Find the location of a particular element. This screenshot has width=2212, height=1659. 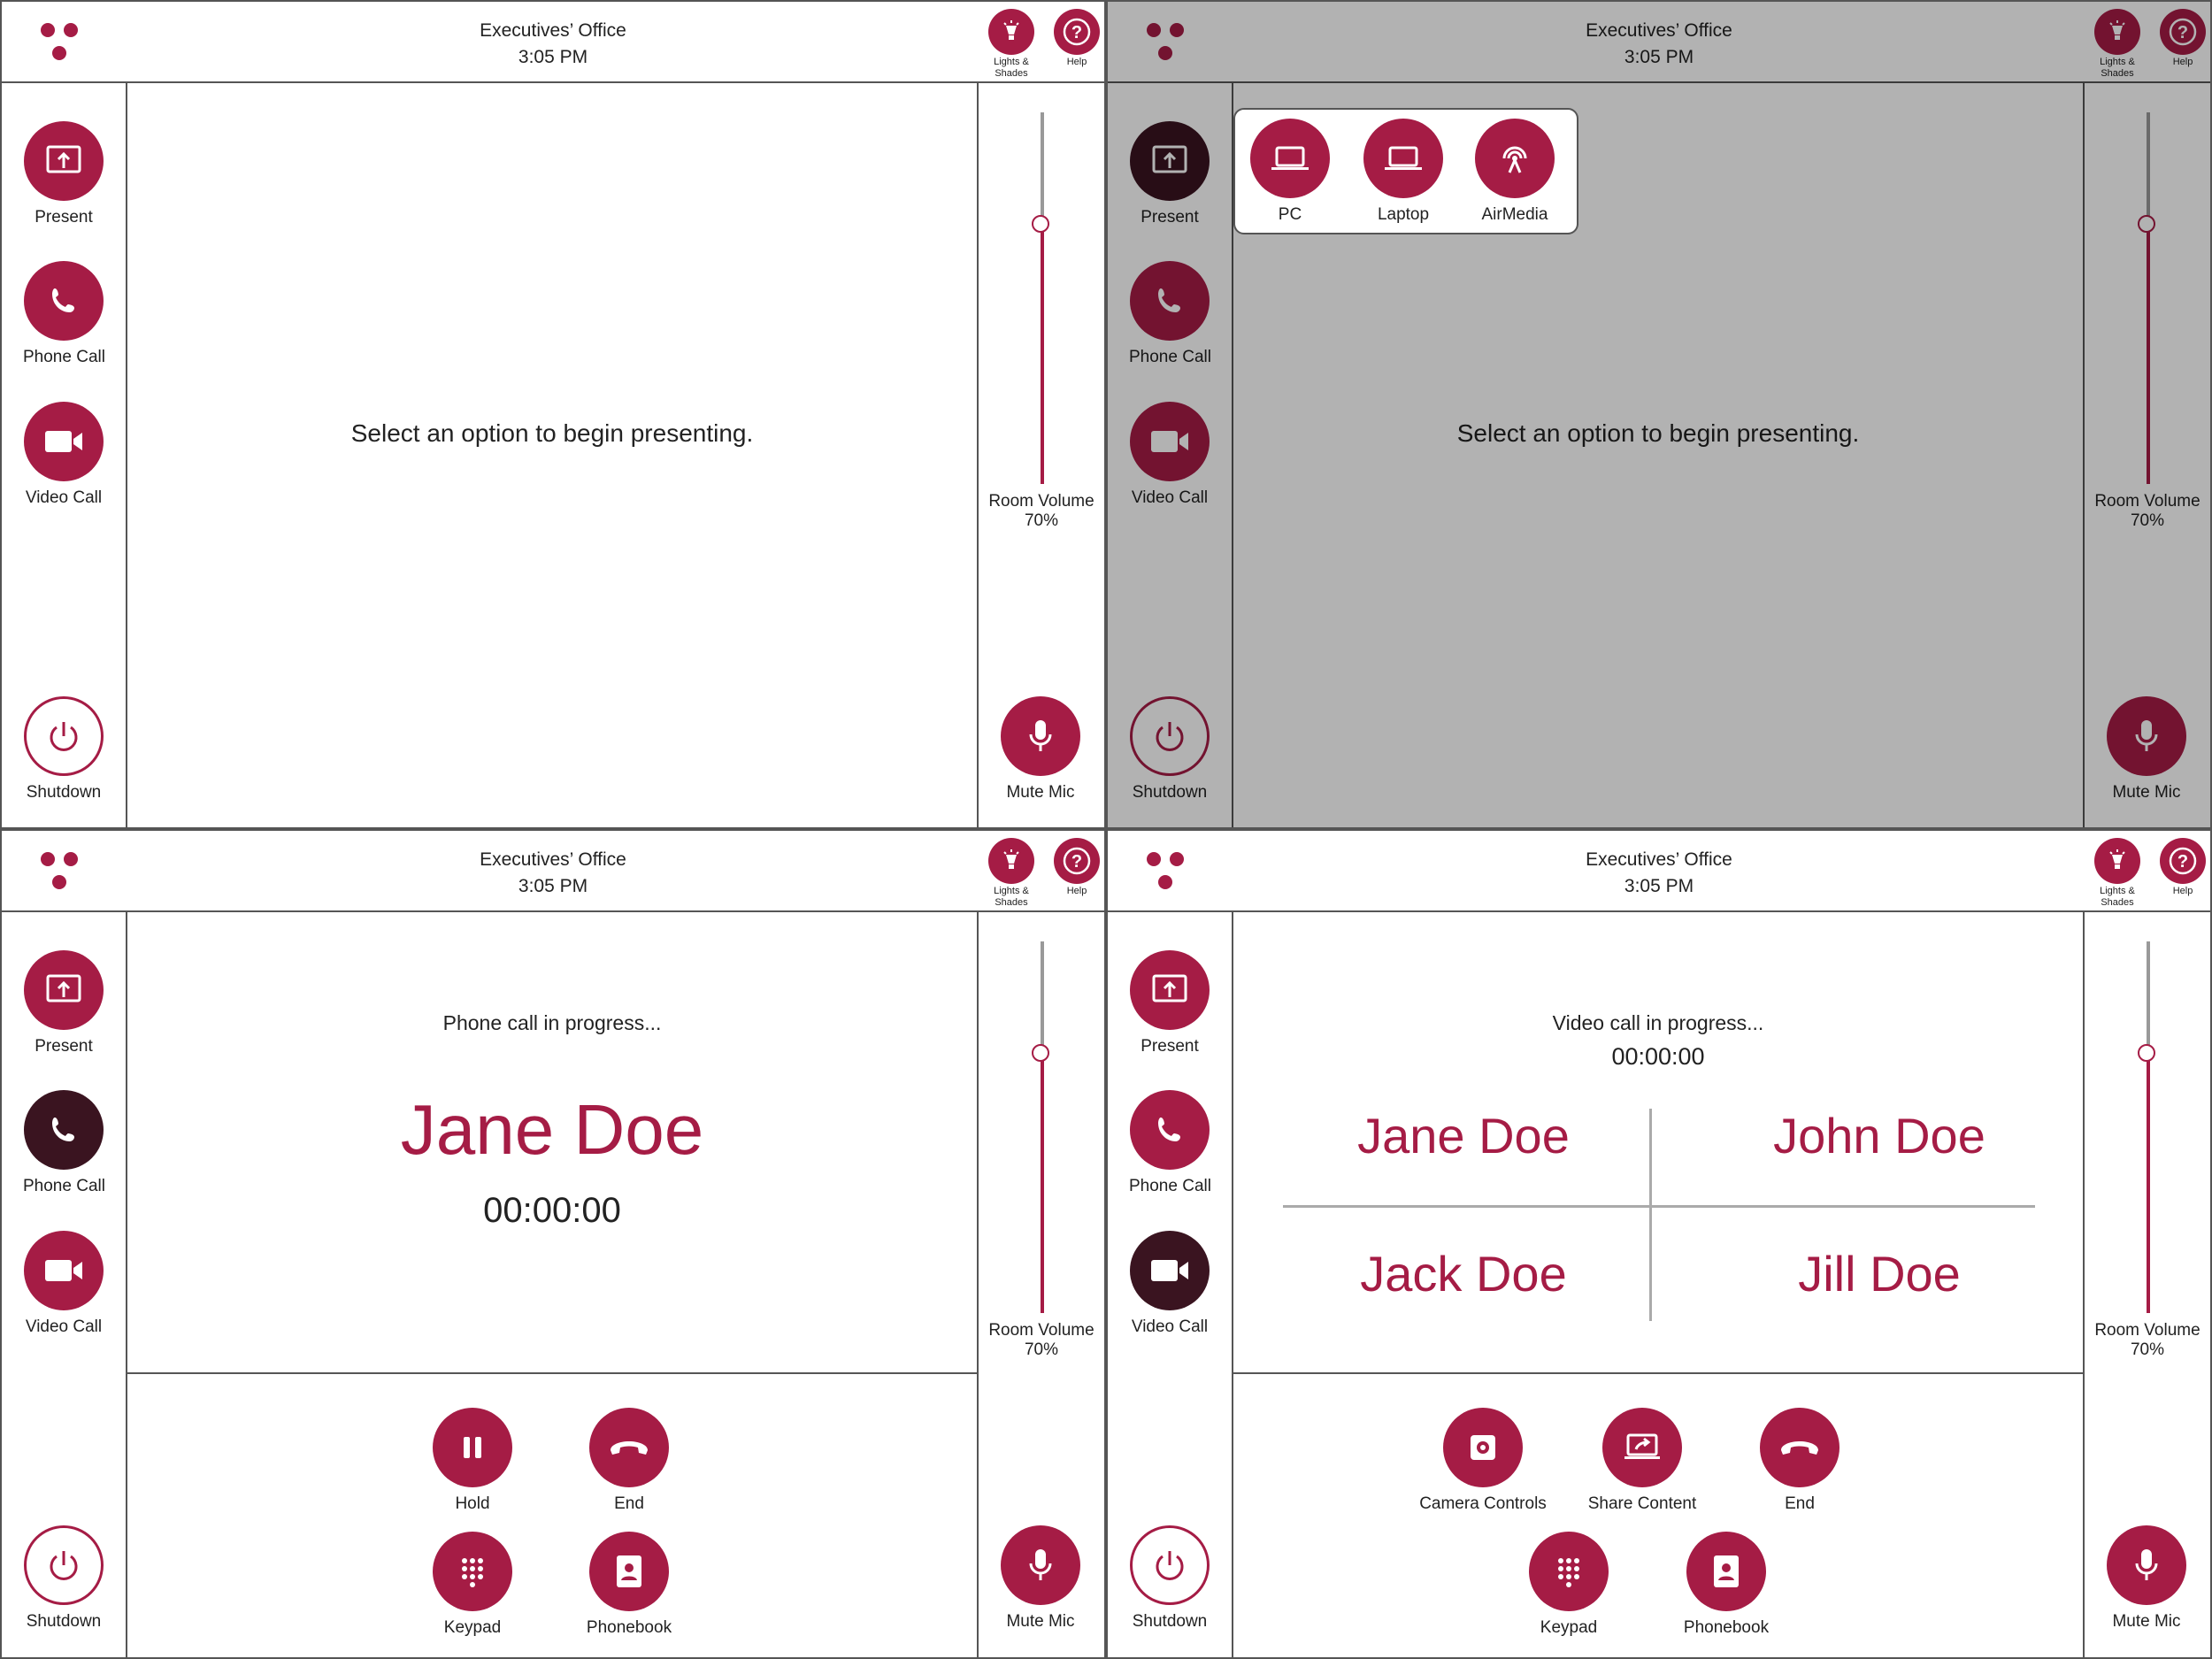

source-laptop-button: Laptop is located at coordinates (1403, 172).